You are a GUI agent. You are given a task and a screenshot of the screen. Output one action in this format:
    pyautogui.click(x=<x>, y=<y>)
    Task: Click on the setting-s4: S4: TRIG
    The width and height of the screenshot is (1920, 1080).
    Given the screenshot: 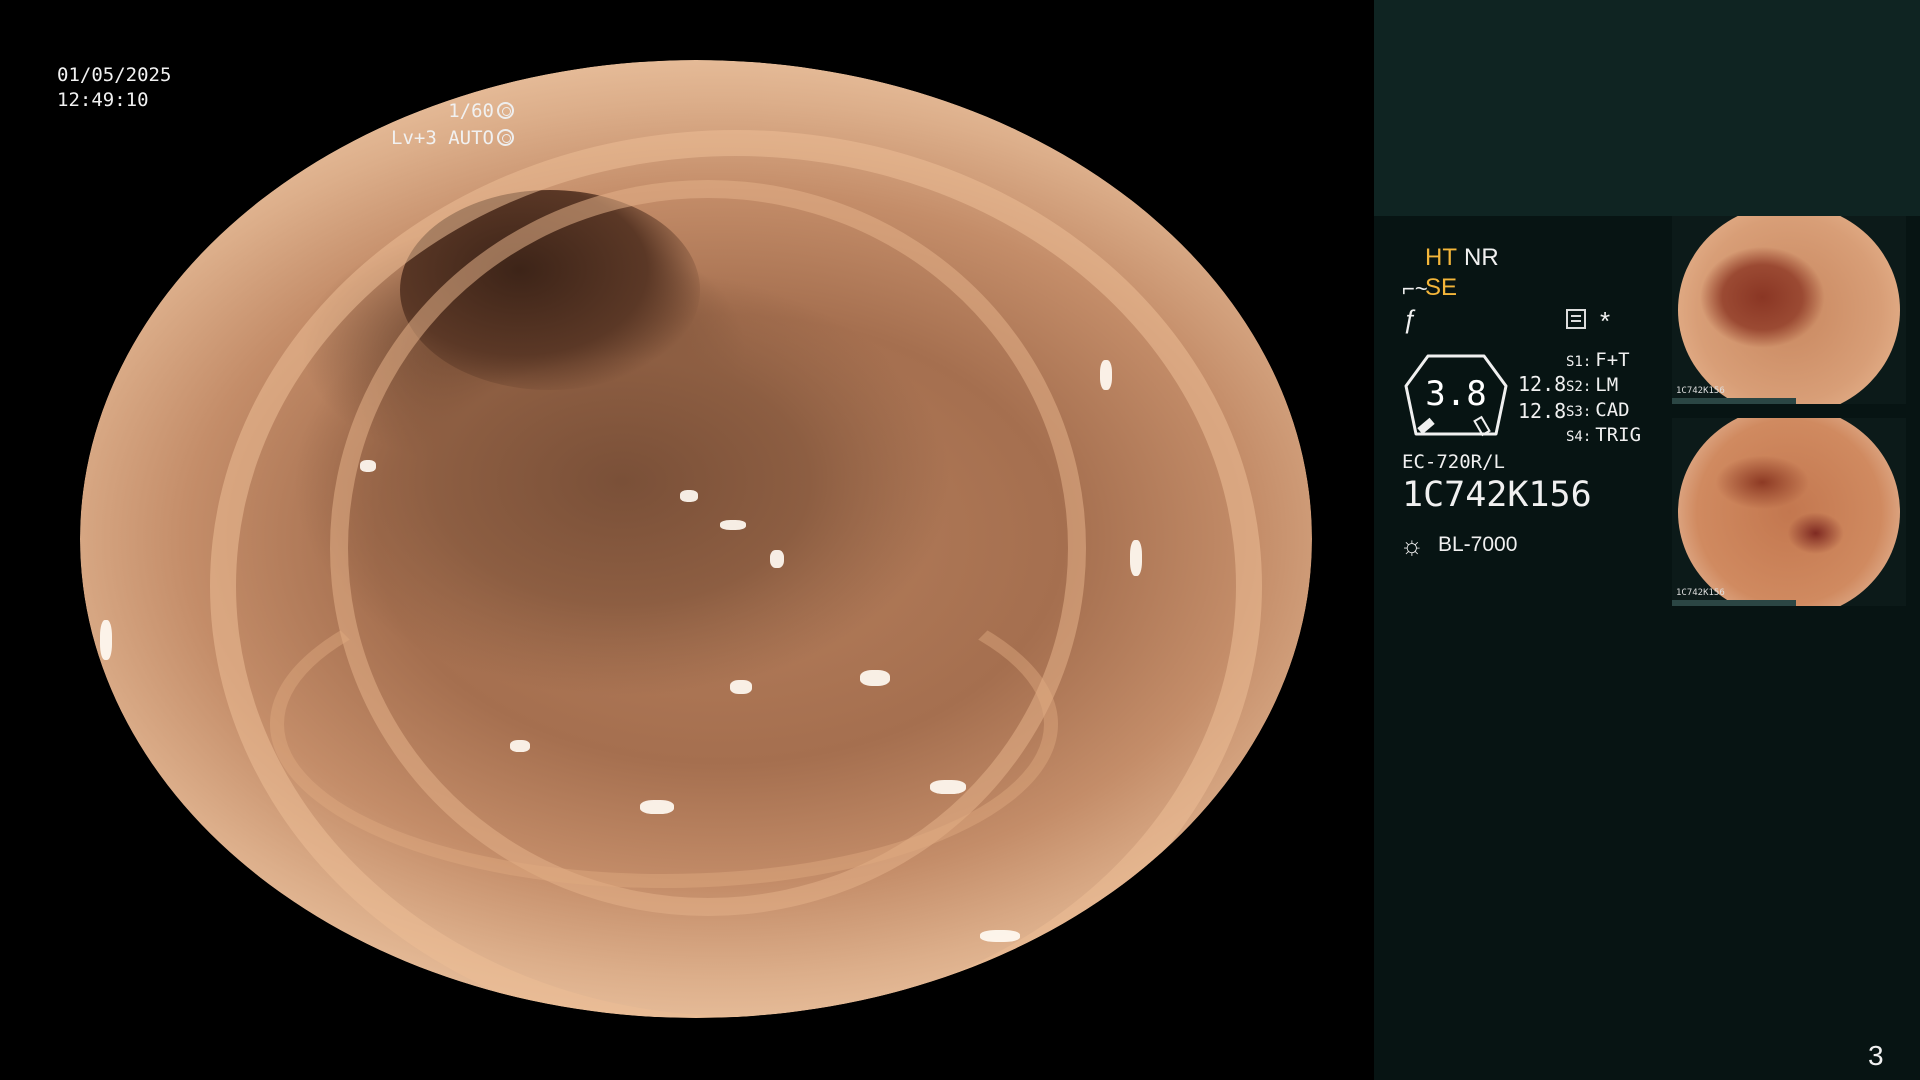 What is the action you would take?
    pyautogui.click(x=1603, y=435)
    